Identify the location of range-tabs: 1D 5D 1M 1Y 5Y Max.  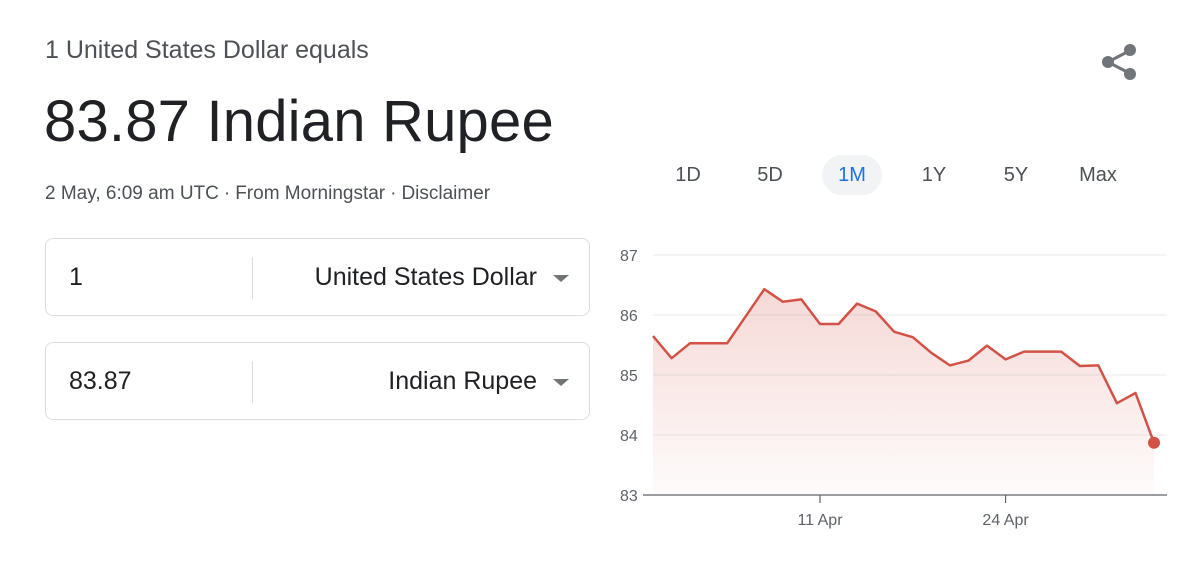
(898, 174).